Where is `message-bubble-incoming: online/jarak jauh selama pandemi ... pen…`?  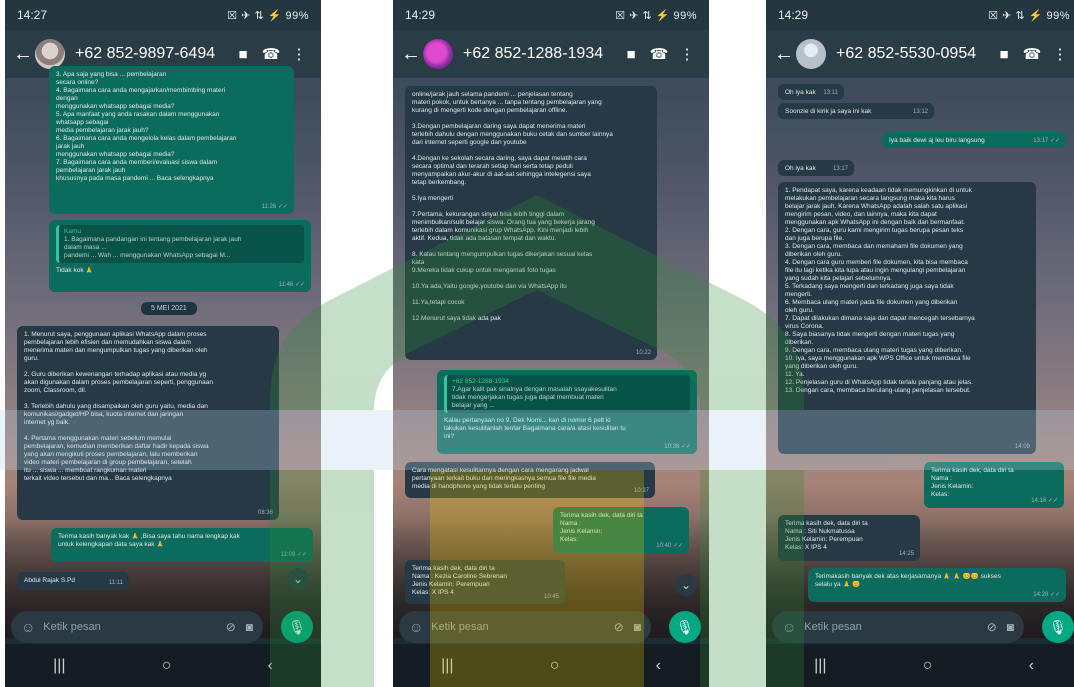 message-bubble-incoming: online/jarak jauh selama pandemi ... pen… is located at coordinates (531, 223).